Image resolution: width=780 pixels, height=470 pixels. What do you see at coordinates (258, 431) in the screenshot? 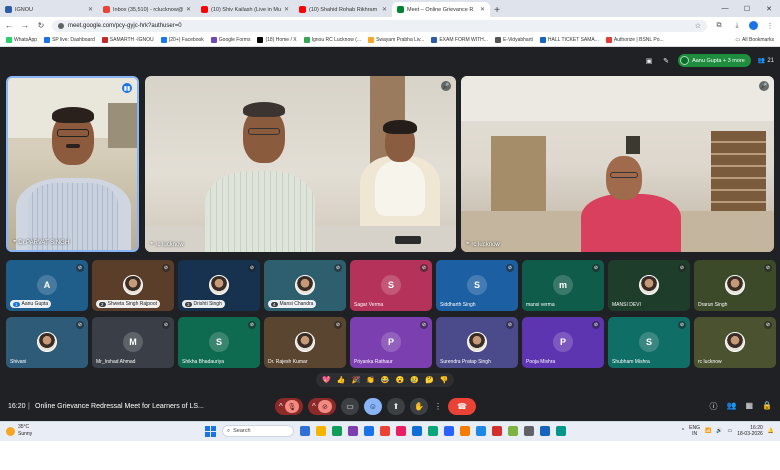
I see `taskbar-search: ⌕ Search` at bounding box center [258, 431].